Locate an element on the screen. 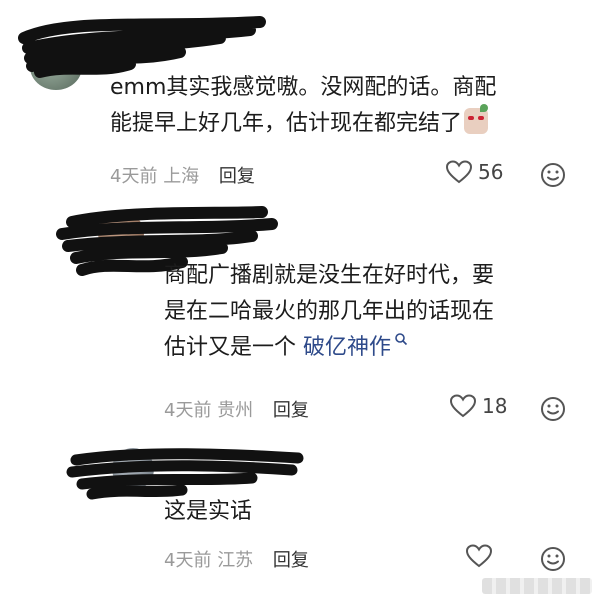 This screenshot has width=600, height=600. comment-text: emm其实我感觉嗷。没网配的话。商配 能提早上好几年，估计现在都完结了 is located at coordinates (303, 106).